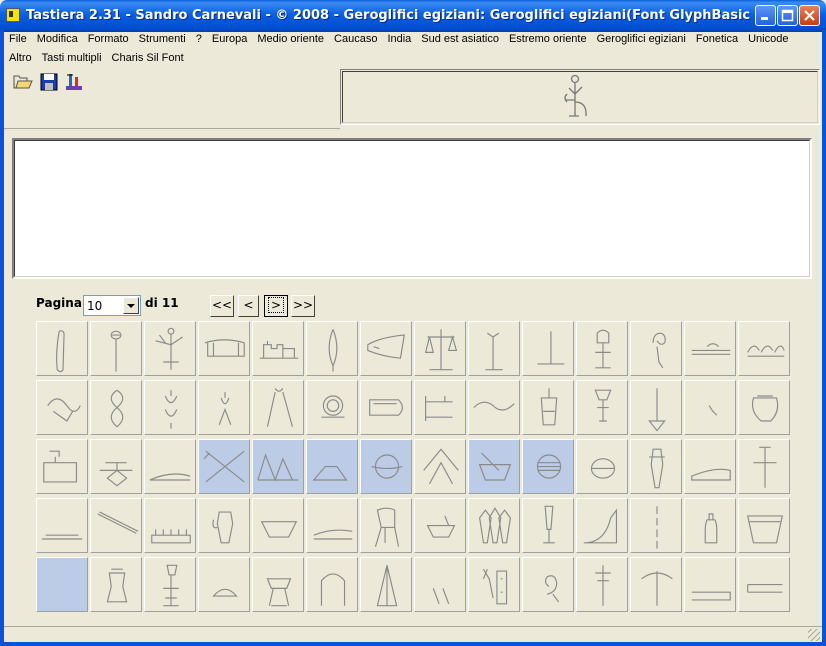  I want to click on menu-item-charis-sil-font: Charis Sil Font, so click(148, 58).